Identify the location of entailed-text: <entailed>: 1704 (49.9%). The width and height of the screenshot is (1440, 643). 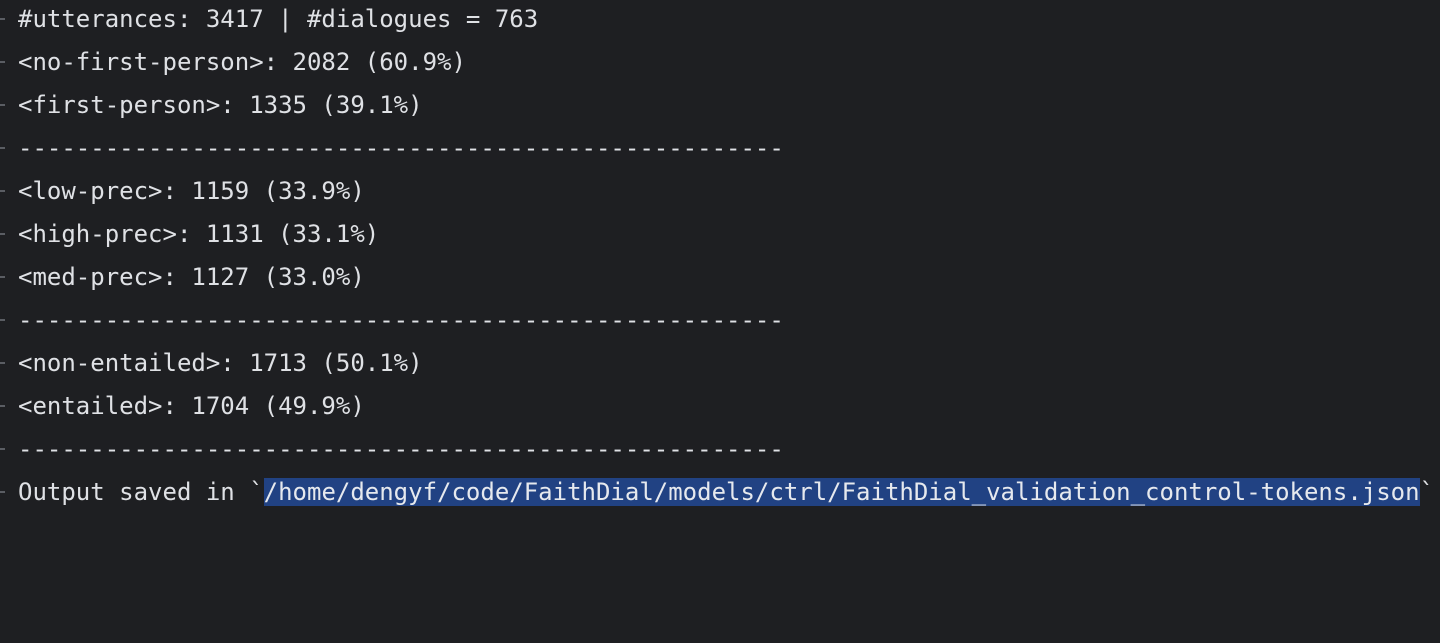
(191, 406).